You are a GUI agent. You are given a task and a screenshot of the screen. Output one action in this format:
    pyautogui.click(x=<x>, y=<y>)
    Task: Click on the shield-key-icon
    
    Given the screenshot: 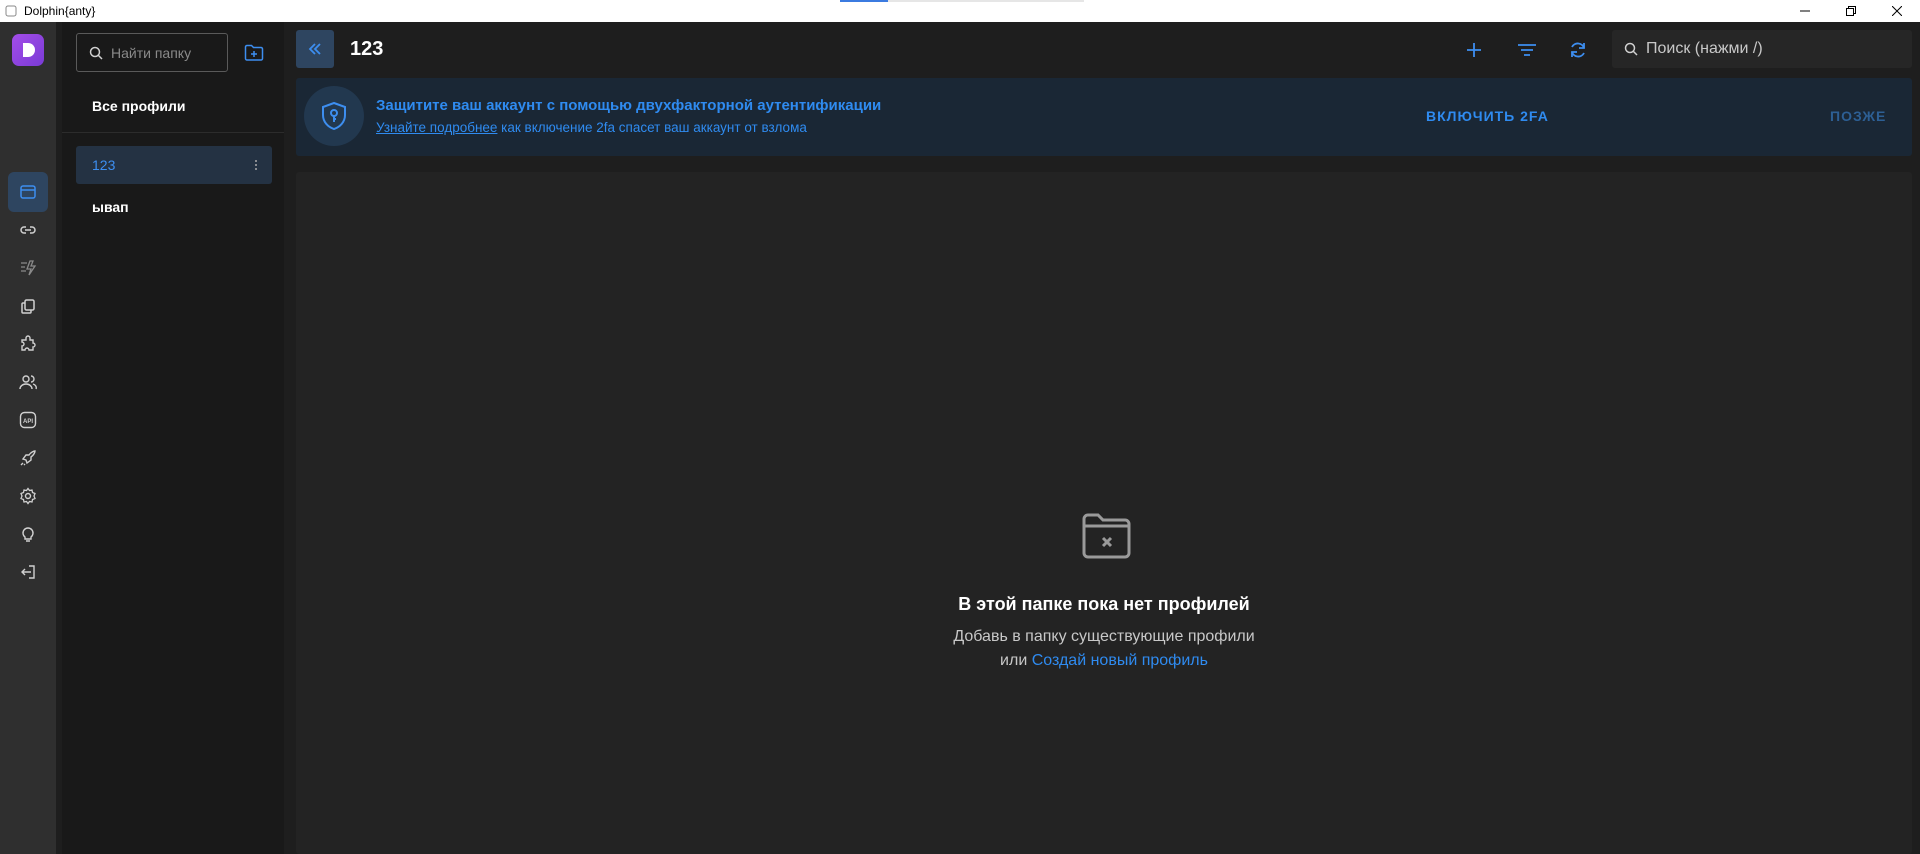 What is the action you would take?
    pyautogui.click(x=334, y=116)
    